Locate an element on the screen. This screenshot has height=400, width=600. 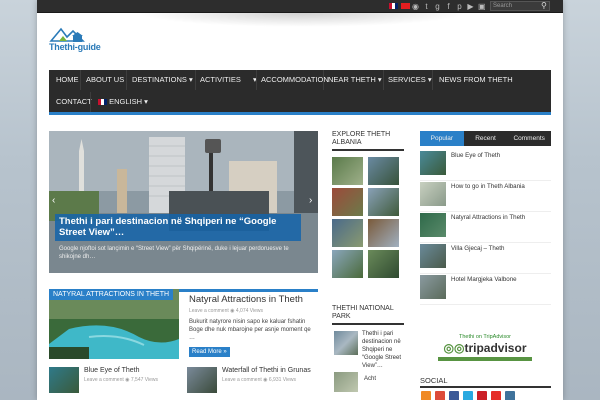
park-post-2: Acht is located at coordinates (370, 379).